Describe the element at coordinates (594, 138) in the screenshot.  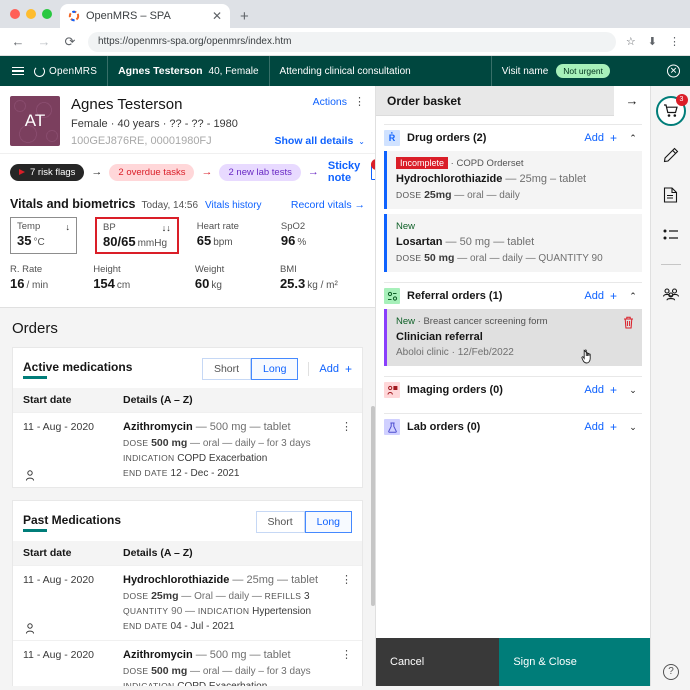
I see `add-drug-order-button: Add` at that location.